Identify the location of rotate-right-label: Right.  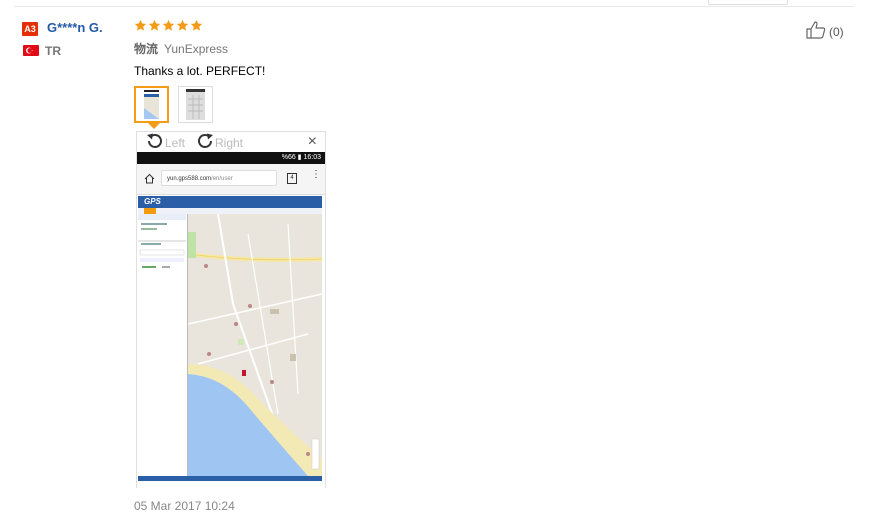
(229, 142).